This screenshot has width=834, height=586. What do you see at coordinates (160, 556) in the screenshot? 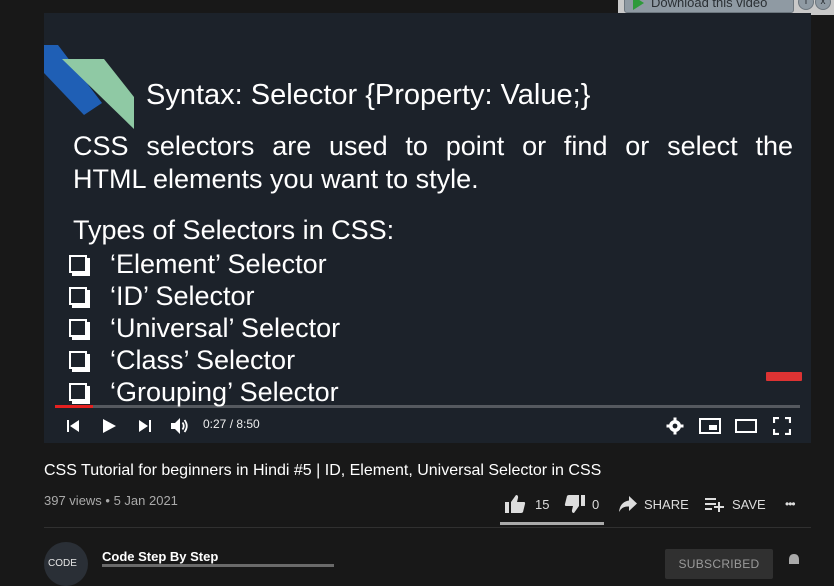
I see `channel-name: Code Step By Step` at bounding box center [160, 556].